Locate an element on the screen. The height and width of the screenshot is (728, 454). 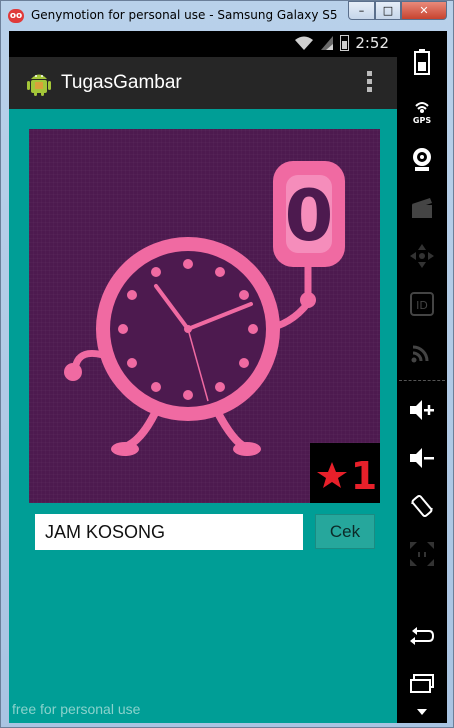
battery-widget-icon is located at coordinates (422, 62).